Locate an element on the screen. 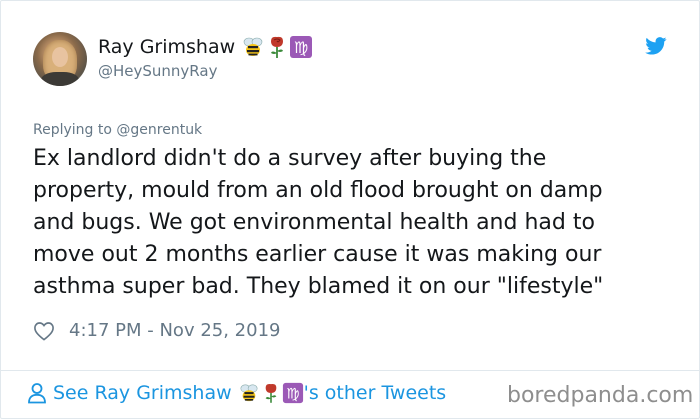  author-name-row: Ray Grimshaw ♍ is located at coordinates (205, 47).